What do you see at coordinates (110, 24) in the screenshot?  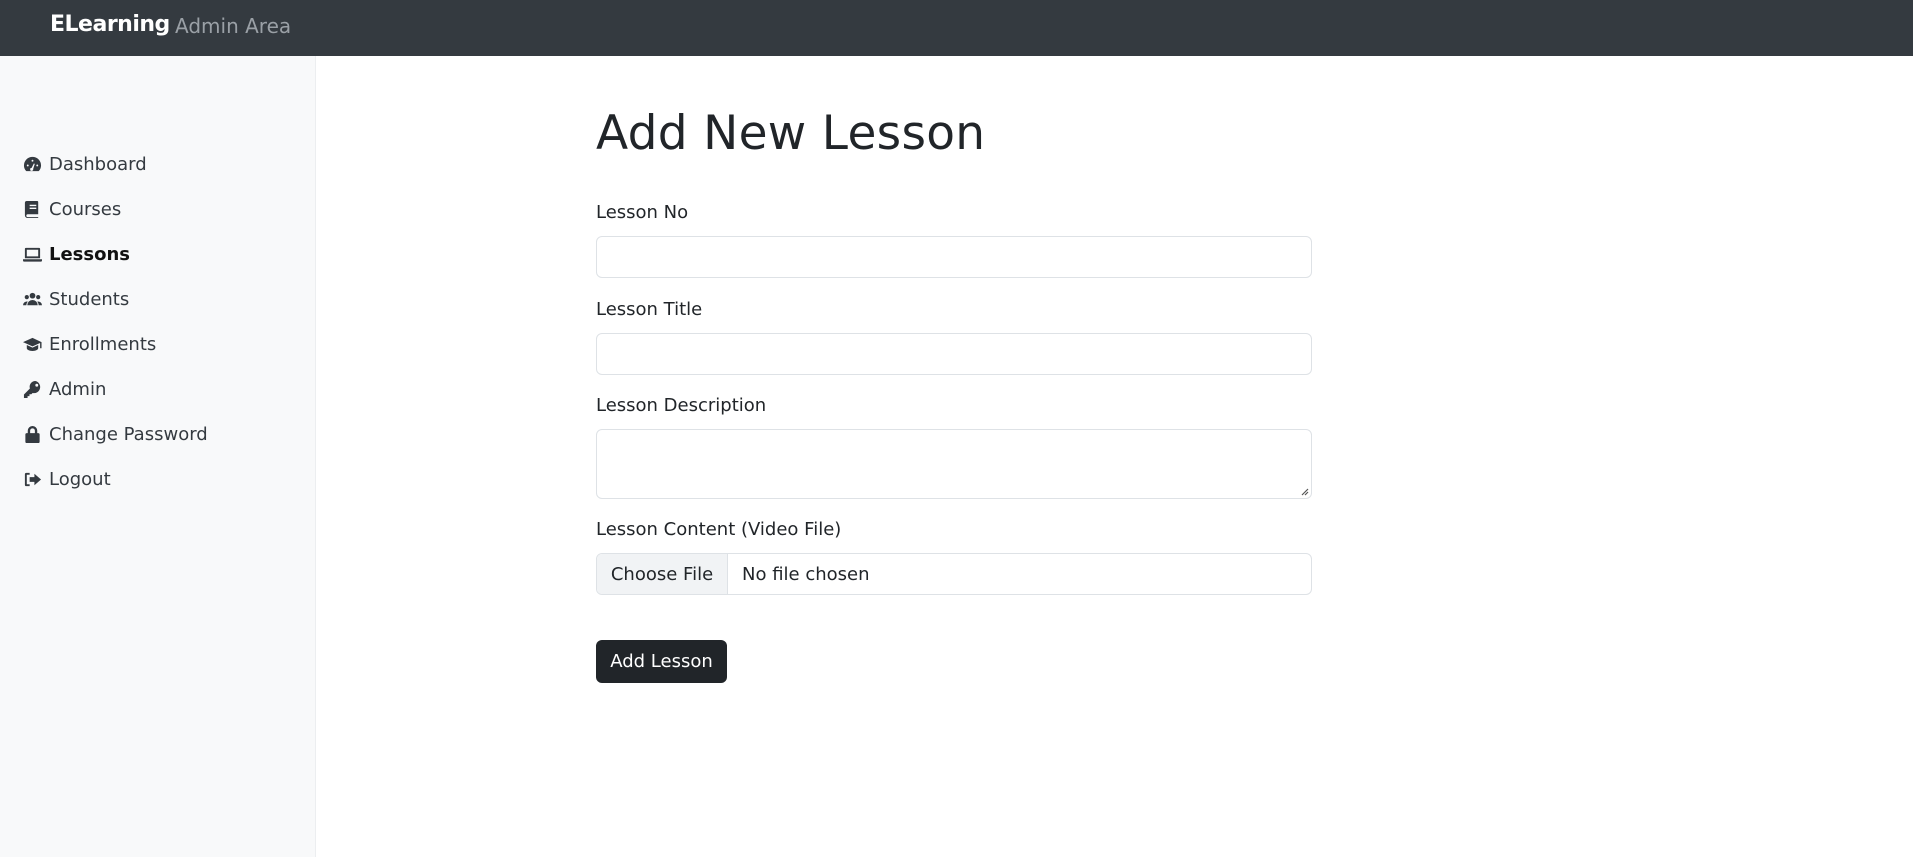 I see `brand-logo: ELearning` at bounding box center [110, 24].